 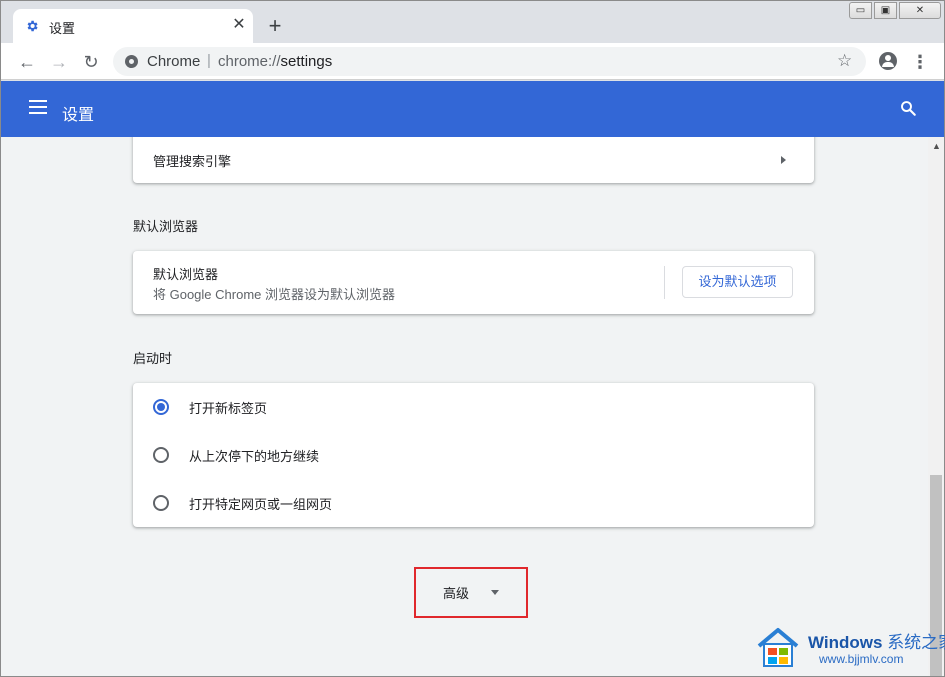 I want to click on radio-label: 打开特定网页或一组网页, so click(x=261, y=504).